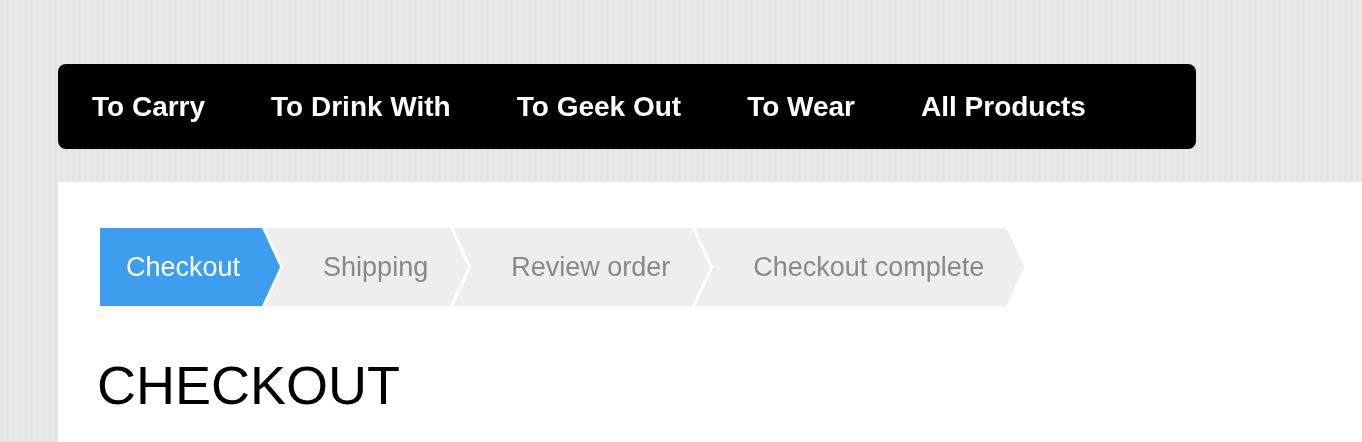 This screenshot has height=442, width=1362. What do you see at coordinates (361, 106) in the screenshot?
I see `menu-link: To Drink With` at bounding box center [361, 106].